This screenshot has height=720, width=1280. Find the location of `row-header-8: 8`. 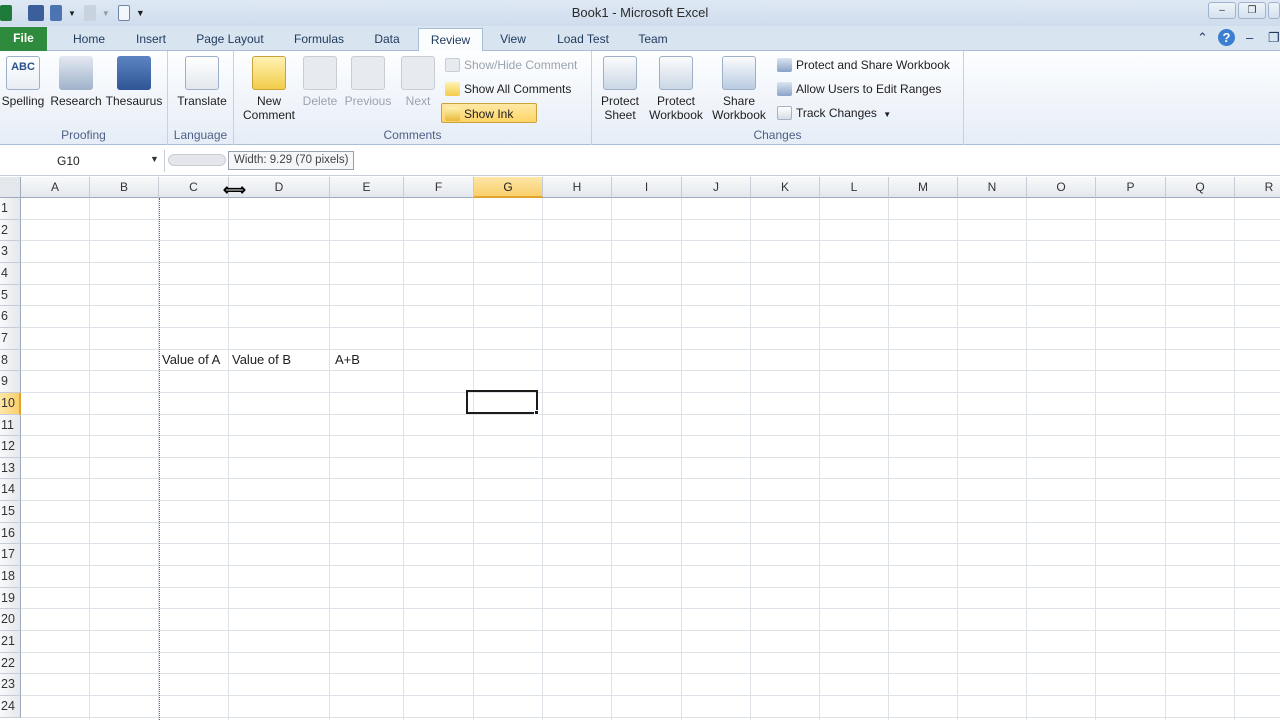

row-header-8: 8 is located at coordinates (10, 360).